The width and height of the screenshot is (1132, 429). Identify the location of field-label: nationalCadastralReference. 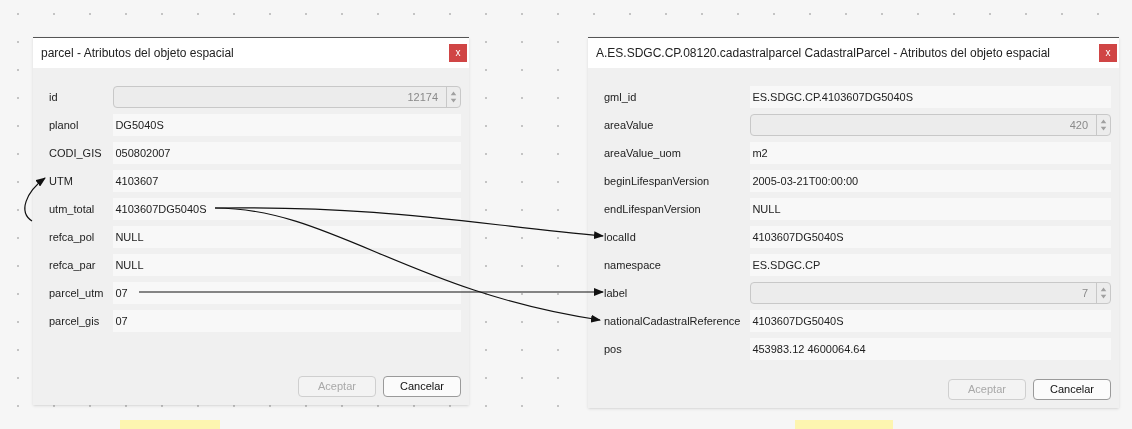
(672, 321).